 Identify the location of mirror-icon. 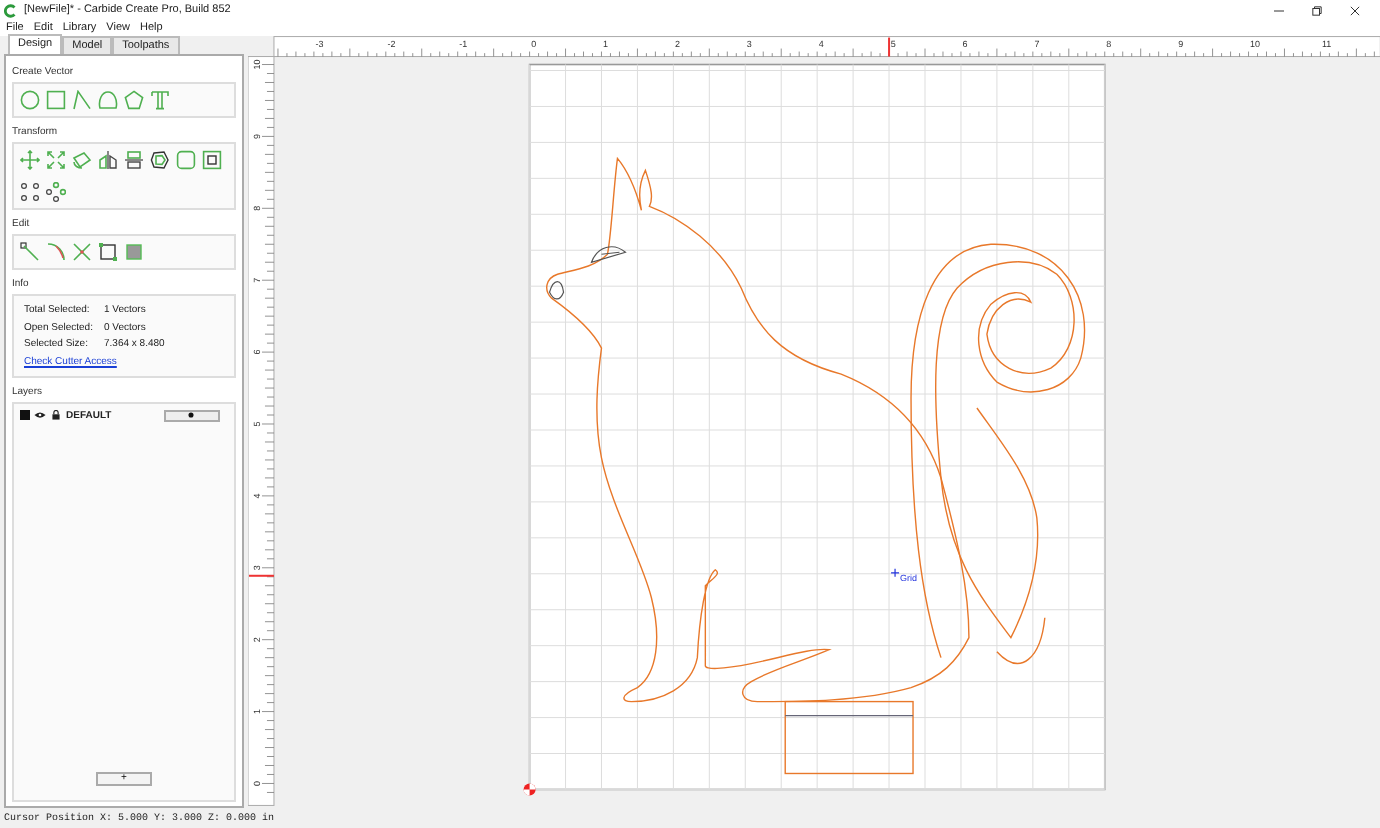
(108, 160).